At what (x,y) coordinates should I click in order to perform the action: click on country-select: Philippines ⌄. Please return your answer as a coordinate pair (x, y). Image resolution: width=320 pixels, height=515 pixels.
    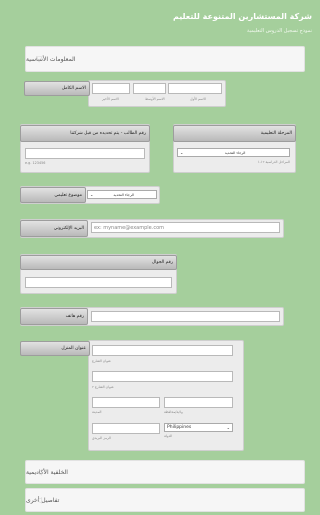
    Looking at the image, I should click on (198, 427).